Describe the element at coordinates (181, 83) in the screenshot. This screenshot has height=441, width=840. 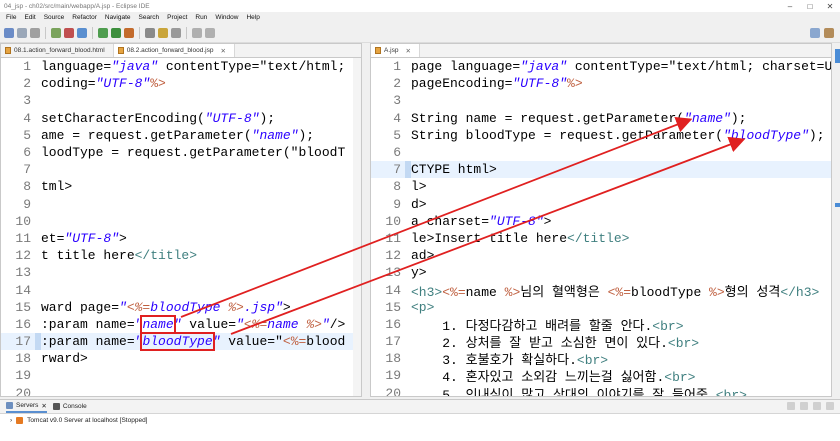
I see `code-line: 2 coding="UTF-8"%>` at that location.